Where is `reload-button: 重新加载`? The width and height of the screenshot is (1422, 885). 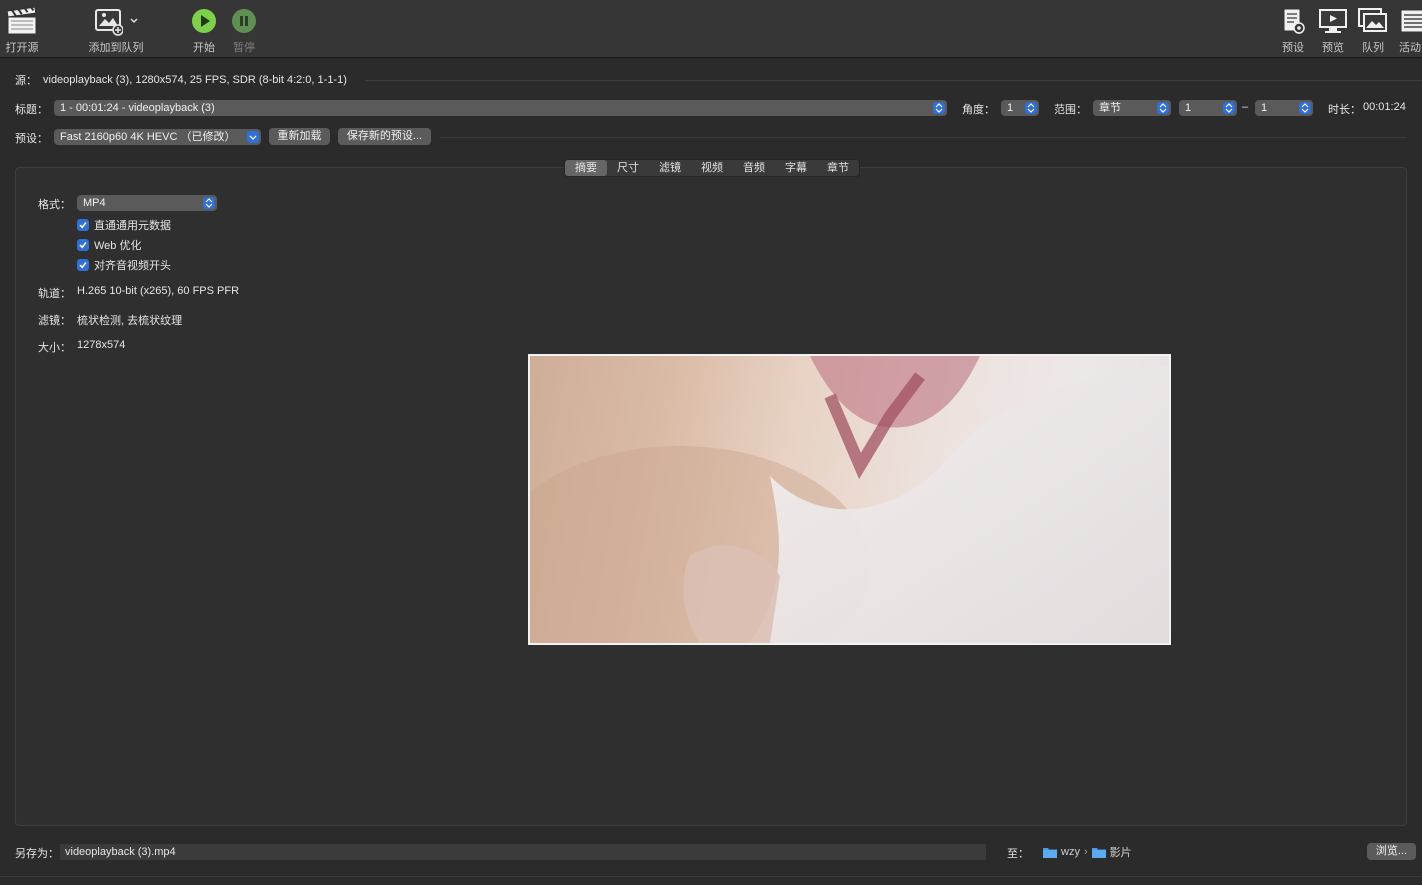
reload-button: 重新加载 is located at coordinates (299, 136).